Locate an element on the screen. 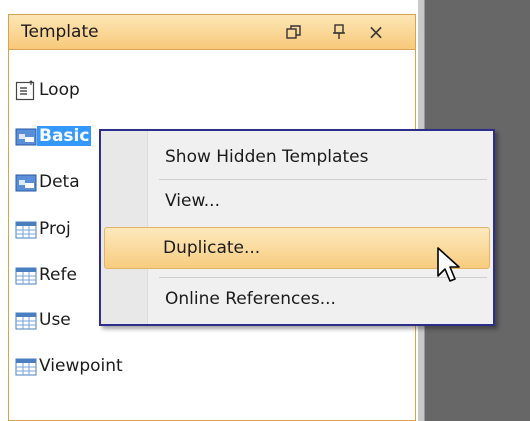 The height and width of the screenshot is (421, 530). menu-separator is located at coordinates (323, 179).